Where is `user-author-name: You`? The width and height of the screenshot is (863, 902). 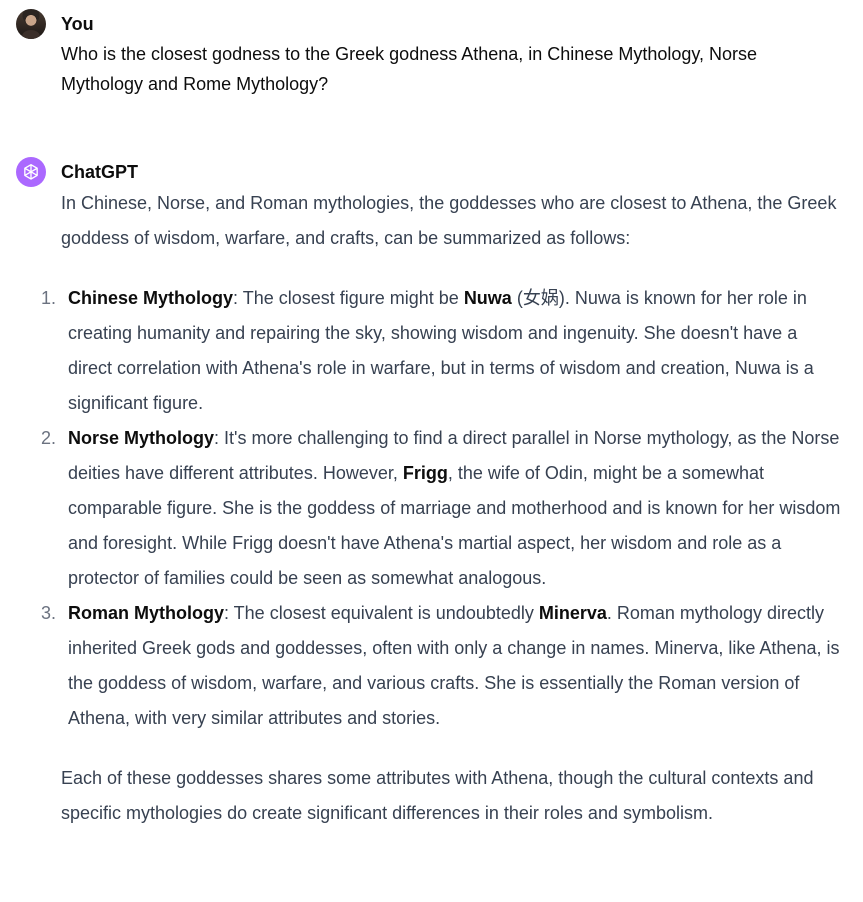
user-author-name: You is located at coordinates (77, 23).